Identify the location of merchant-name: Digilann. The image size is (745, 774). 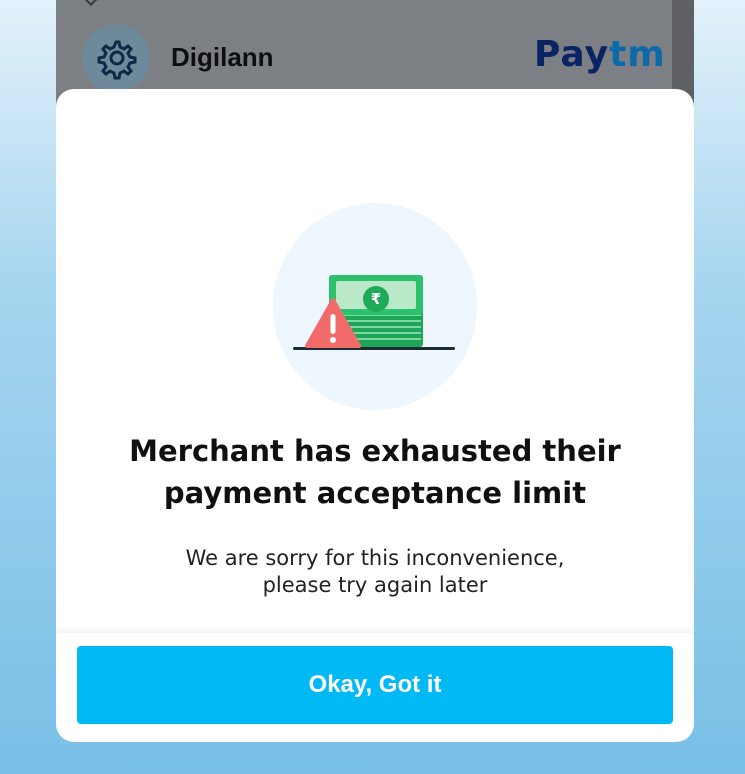
(222, 57).